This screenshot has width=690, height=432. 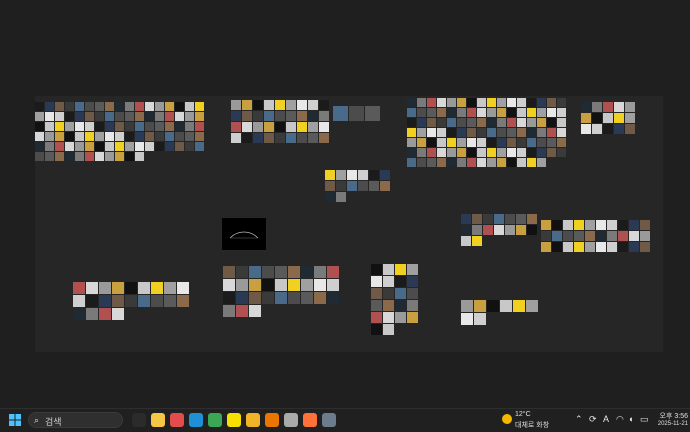 What do you see at coordinates (283, 301) in the screenshot?
I see `cluster-rims` at bounding box center [283, 301].